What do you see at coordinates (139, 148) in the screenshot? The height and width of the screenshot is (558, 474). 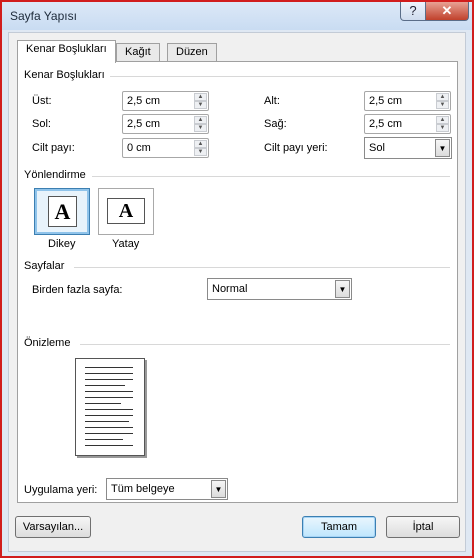 I see `gutter-value: 0 cm` at bounding box center [139, 148].